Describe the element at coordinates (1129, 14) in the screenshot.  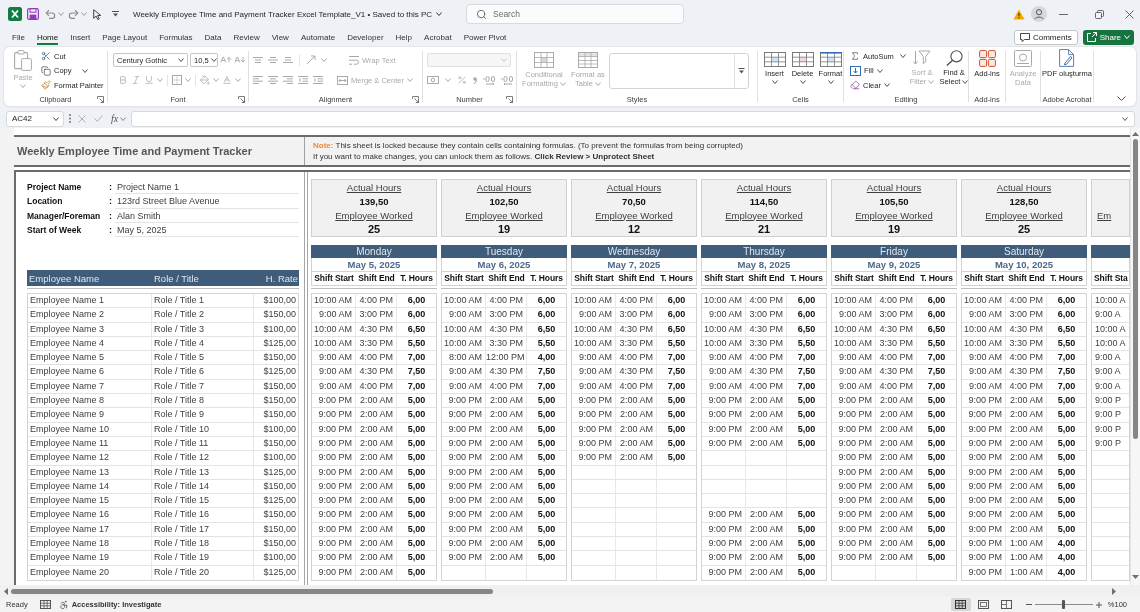
I see `close-icon` at that location.